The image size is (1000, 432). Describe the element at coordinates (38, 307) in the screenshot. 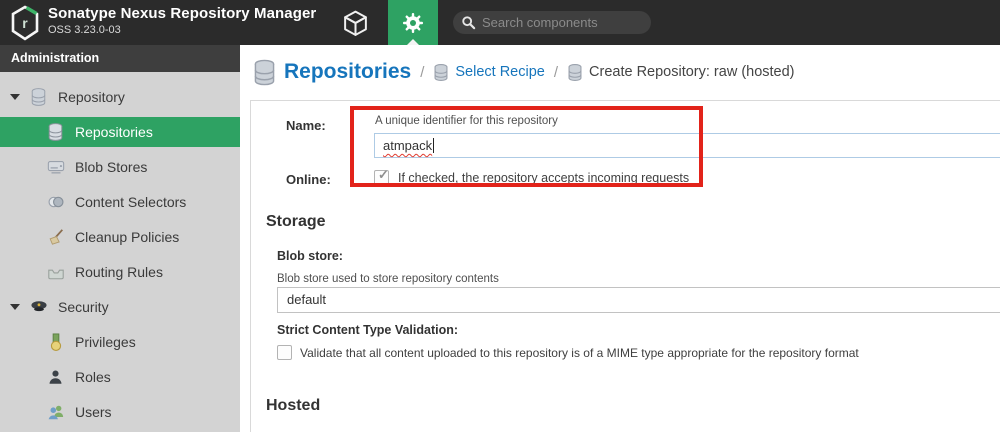

I see `police-cap-icon` at that location.